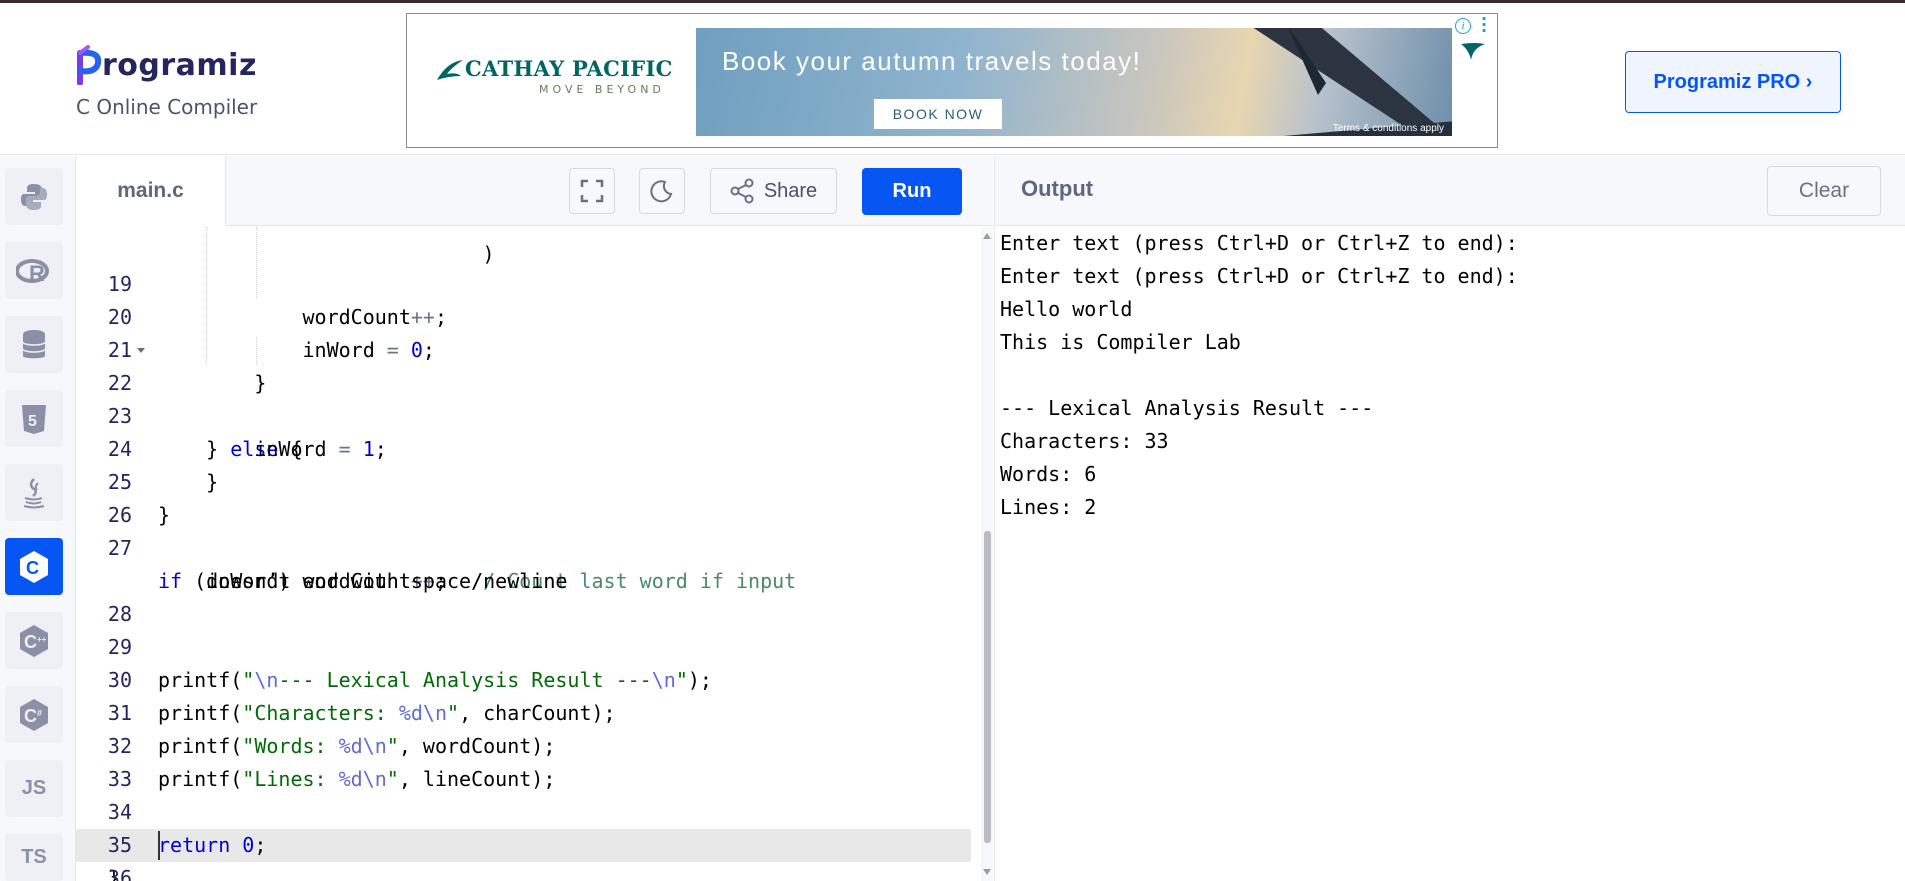 The height and width of the screenshot is (881, 1905). I want to click on code-line: 21 }, so click(523, 348).